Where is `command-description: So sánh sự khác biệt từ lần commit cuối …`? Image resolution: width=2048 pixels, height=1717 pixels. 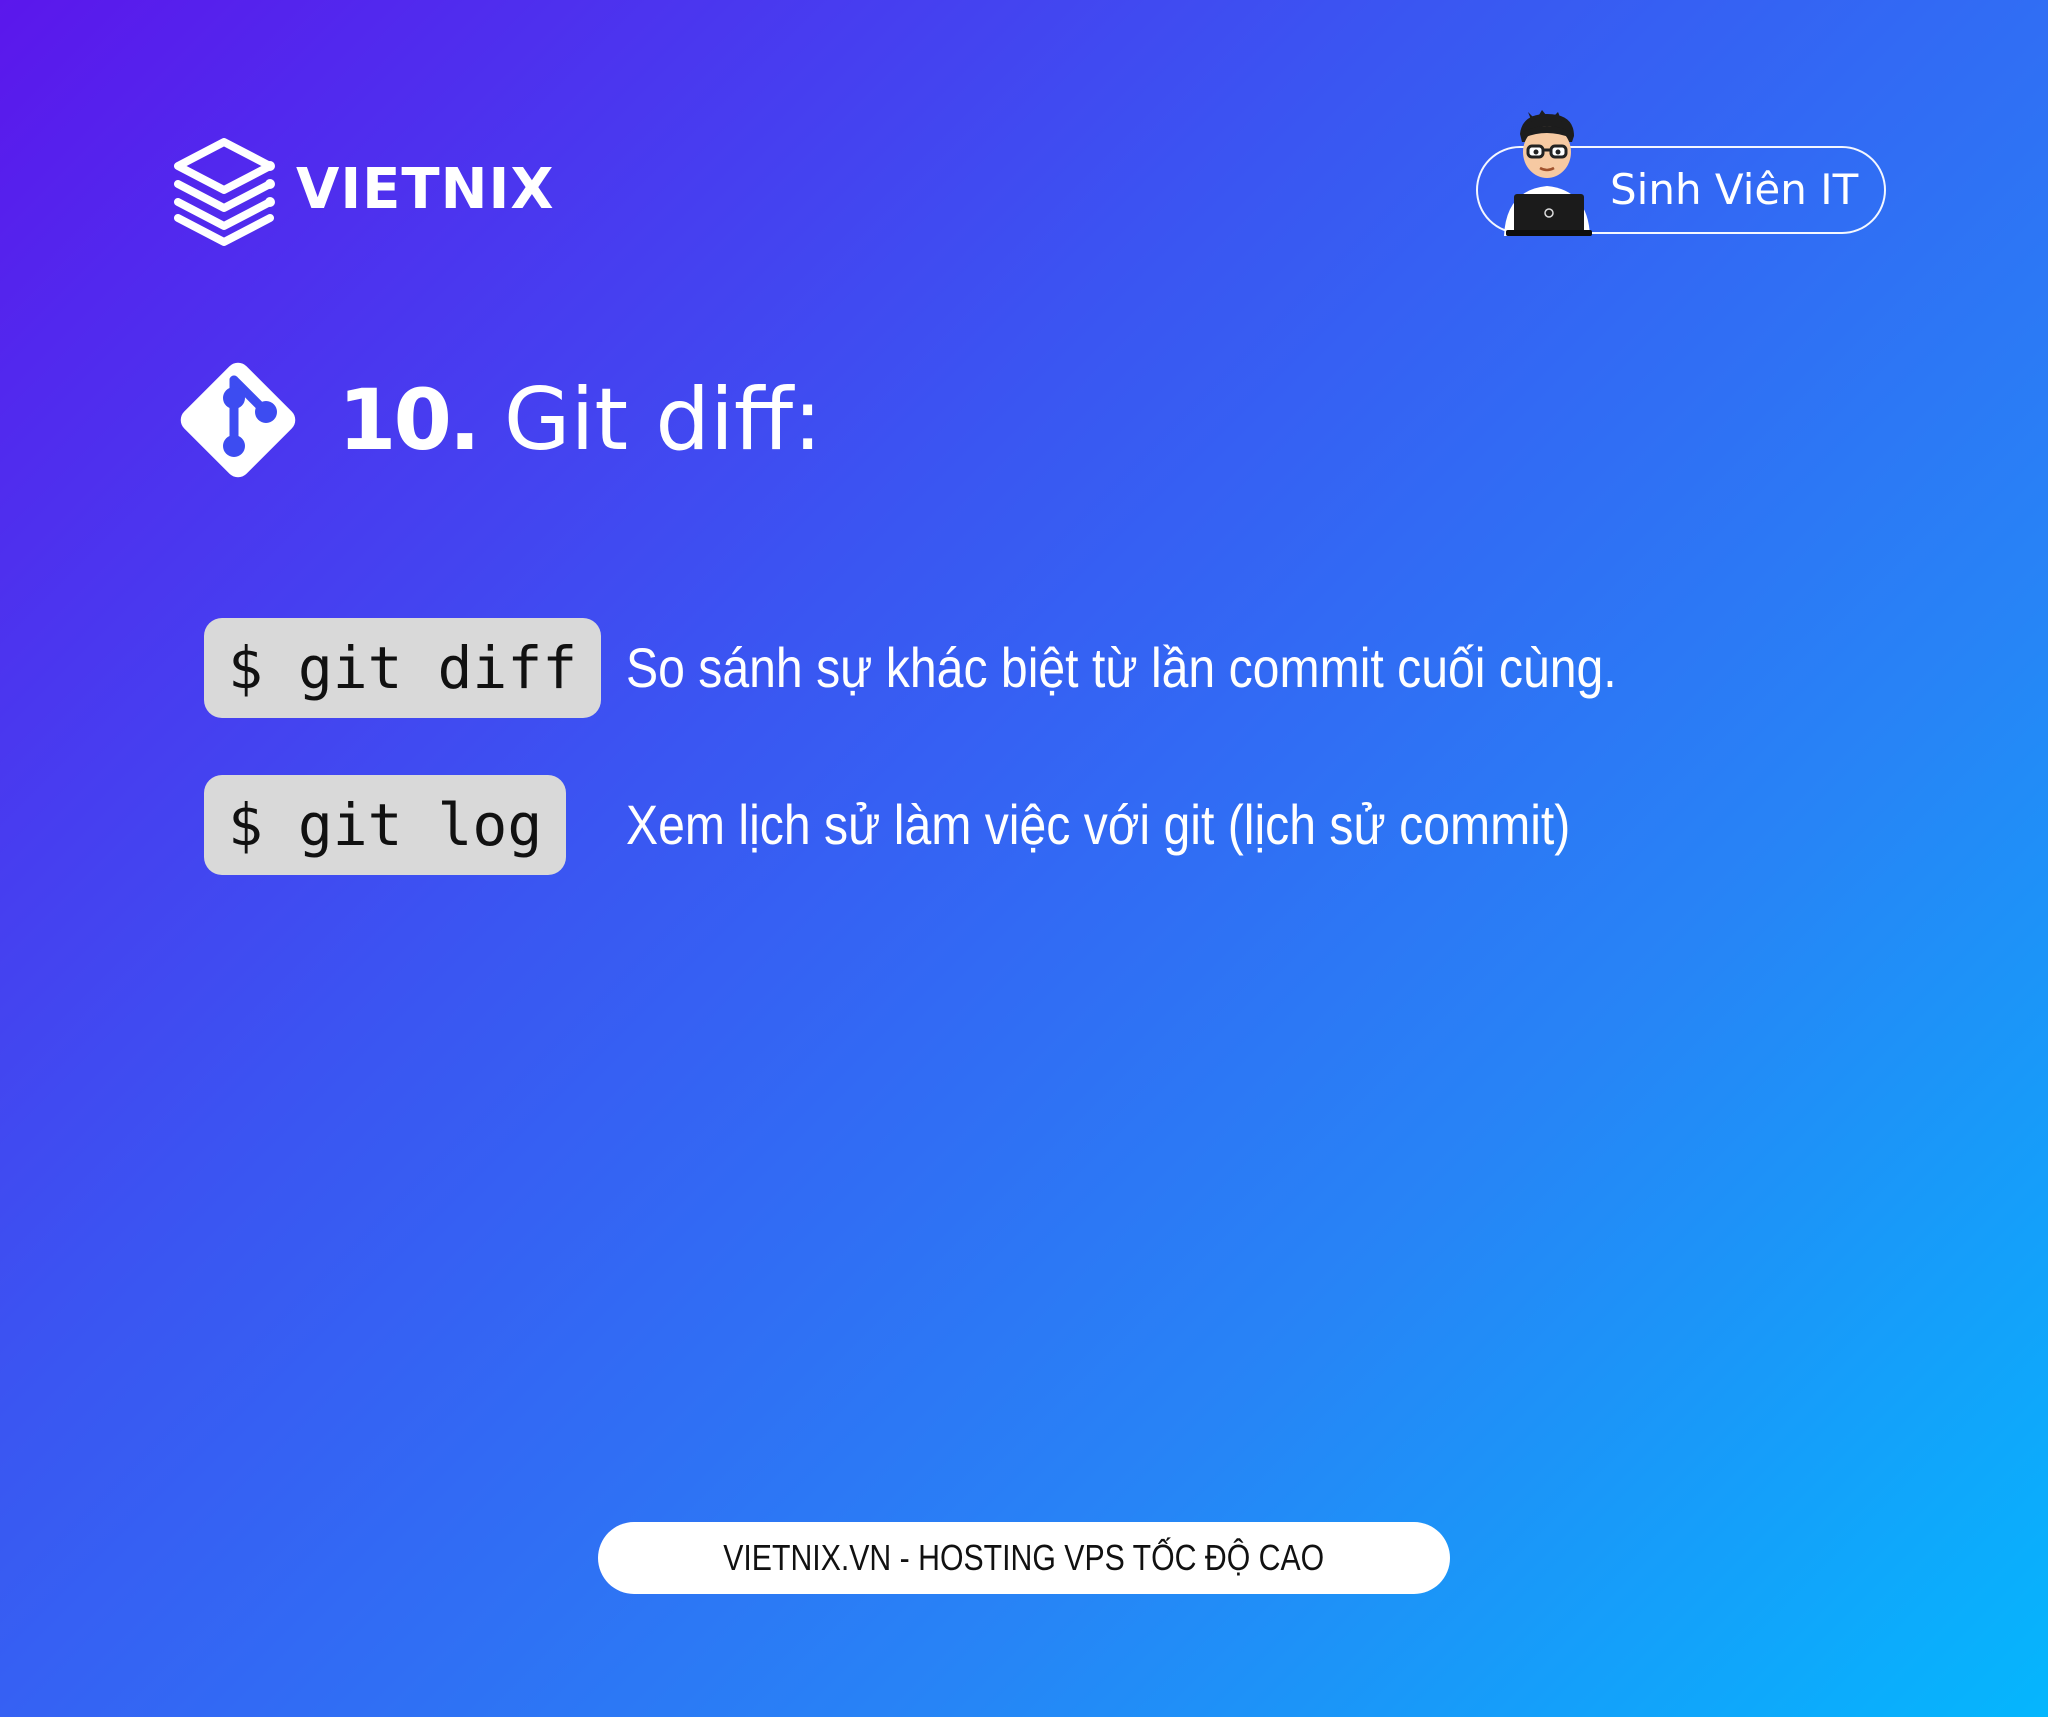 command-description: So sánh sự khác biệt từ lần commit cuối … is located at coordinates (1121, 667).